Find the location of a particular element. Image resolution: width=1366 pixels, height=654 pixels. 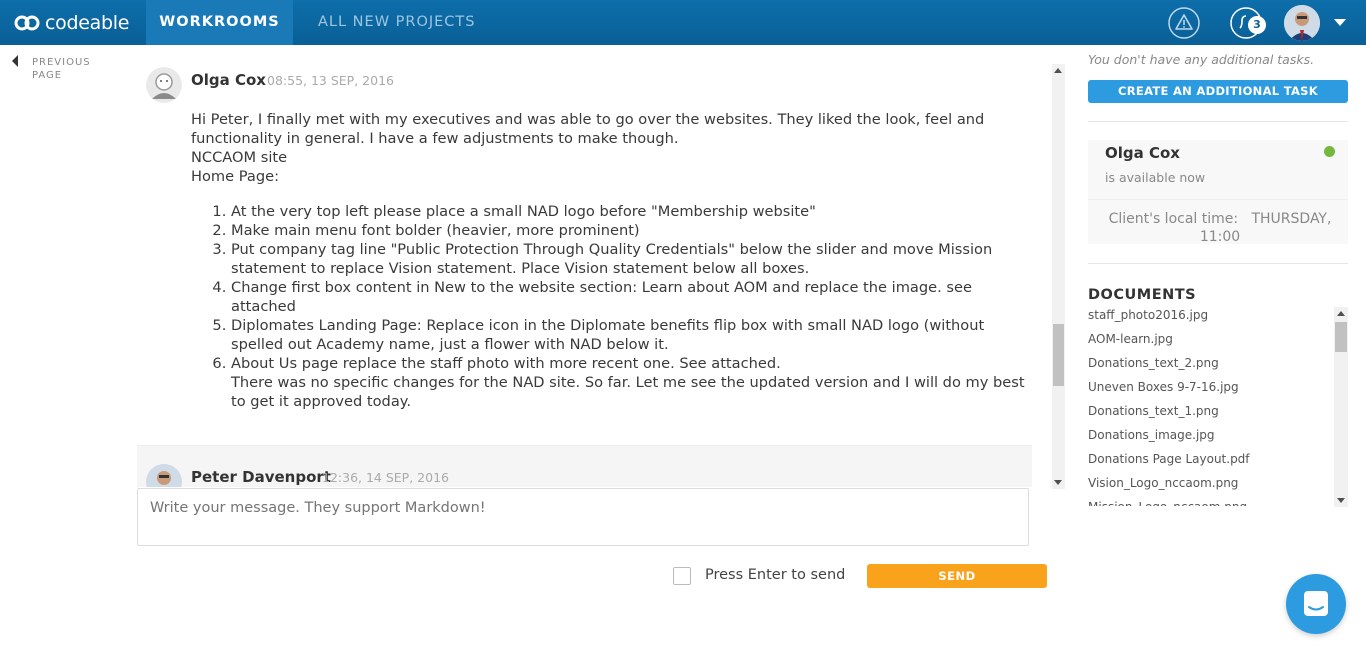

message-paragraph: NCCAOM site is located at coordinates (239, 157).